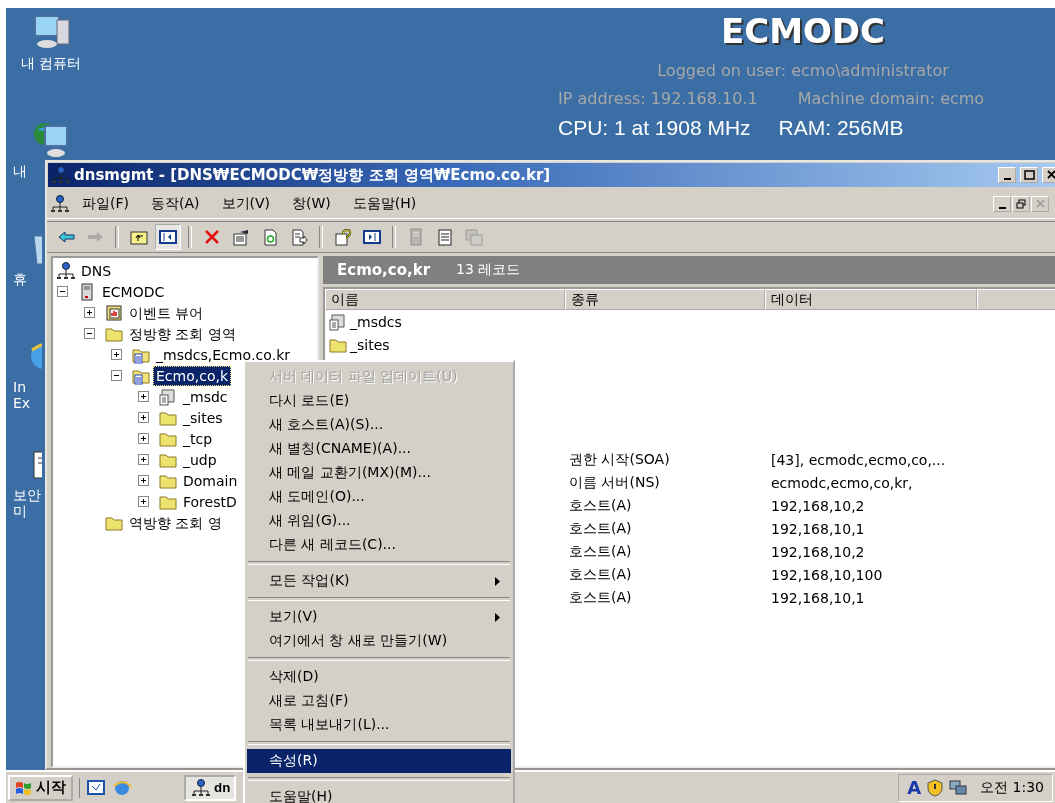 The image size is (1055, 803). What do you see at coordinates (51, 140) in the screenshot?
I see `network-computer-icon` at bounding box center [51, 140].